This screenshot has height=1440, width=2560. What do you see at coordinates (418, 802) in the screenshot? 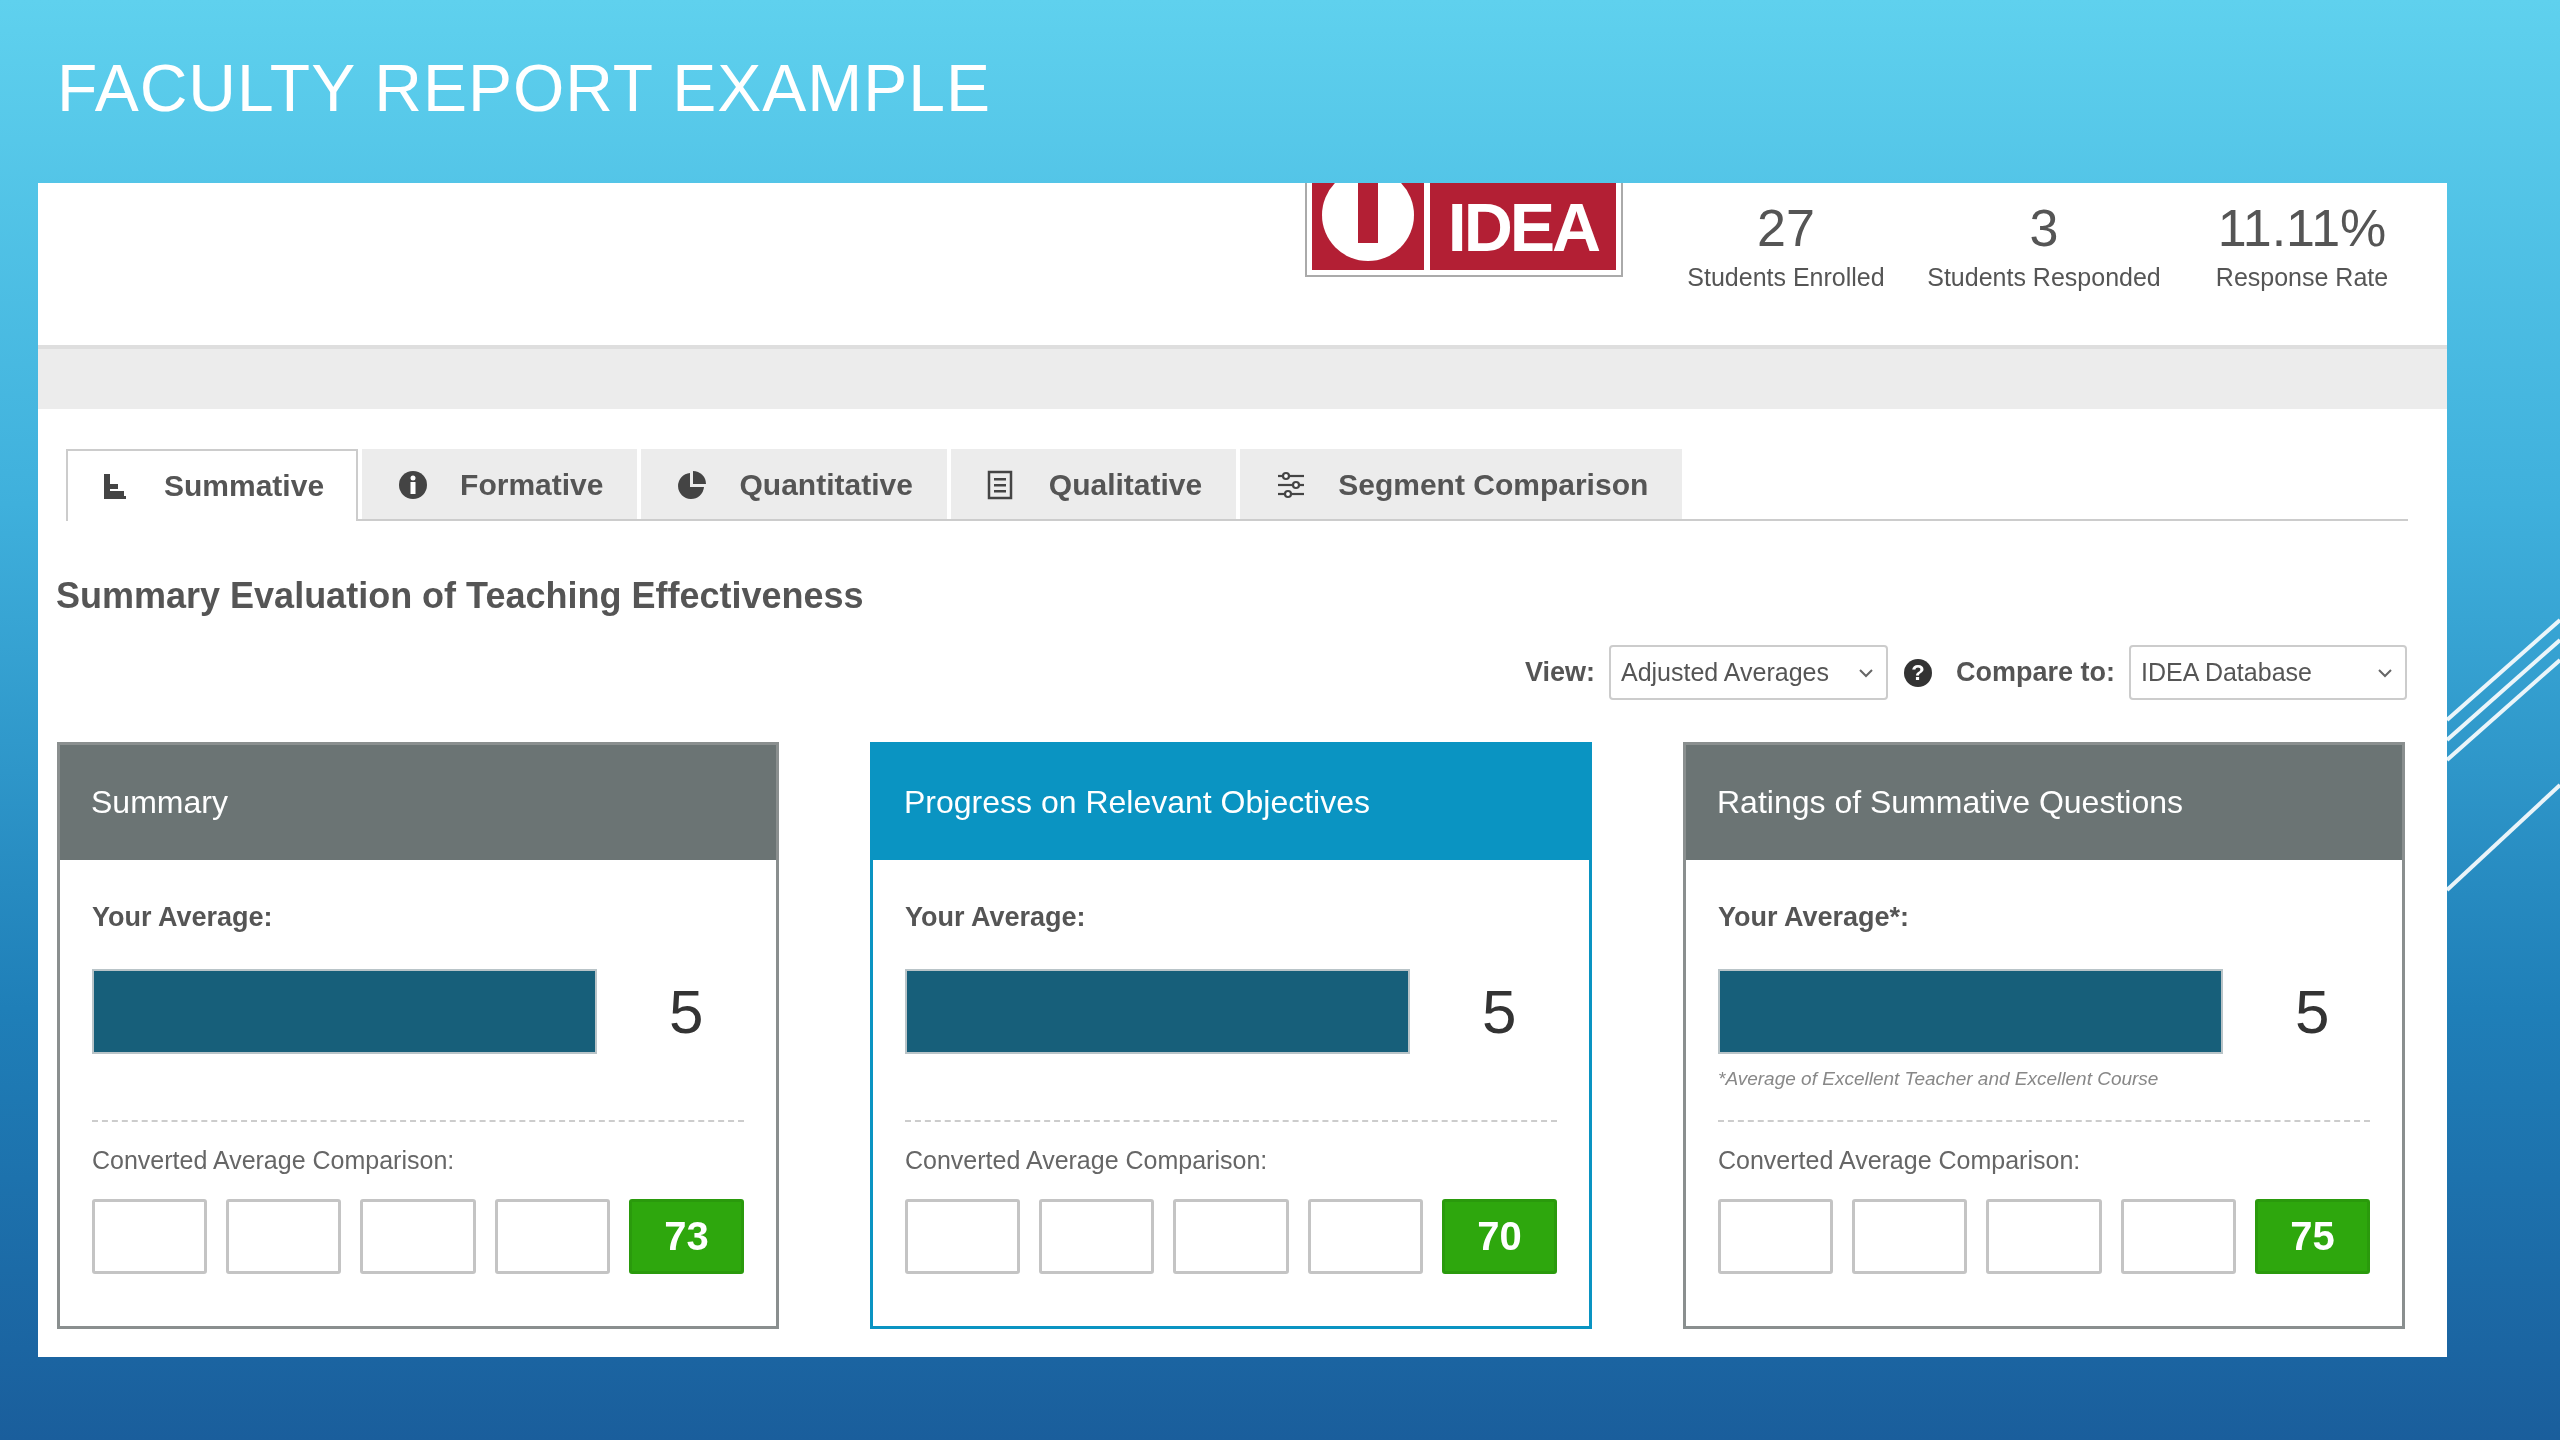
I see `card-title: Summary` at bounding box center [418, 802].